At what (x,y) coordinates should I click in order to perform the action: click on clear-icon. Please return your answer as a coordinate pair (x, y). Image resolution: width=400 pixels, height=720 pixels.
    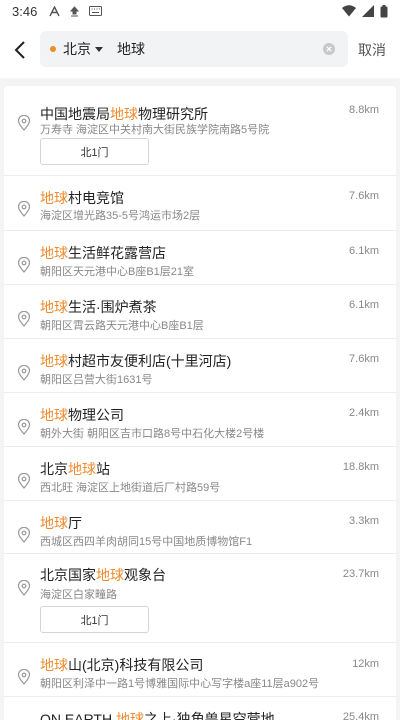
    Looking at the image, I should click on (329, 49).